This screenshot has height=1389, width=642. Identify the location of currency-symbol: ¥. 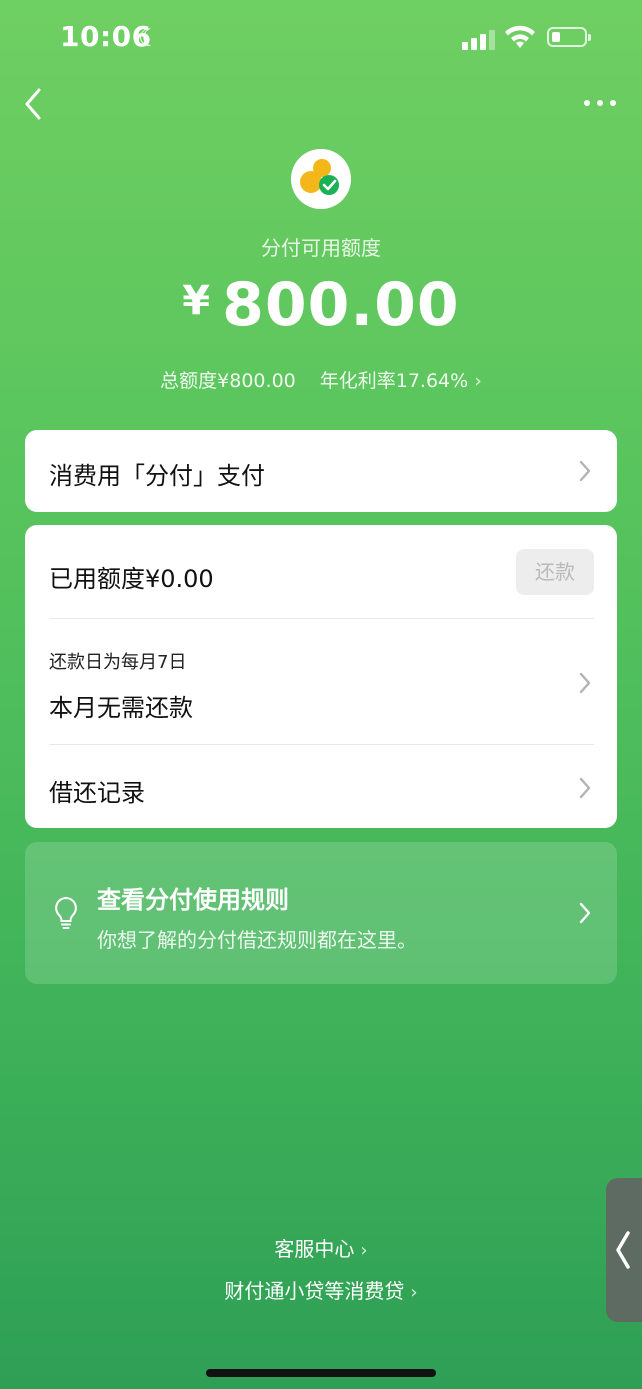
(196, 301).